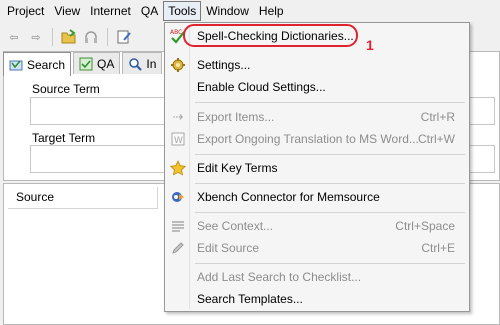 The height and width of the screenshot is (325, 500). I want to click on tab-third-label: In, so click(151, 63).